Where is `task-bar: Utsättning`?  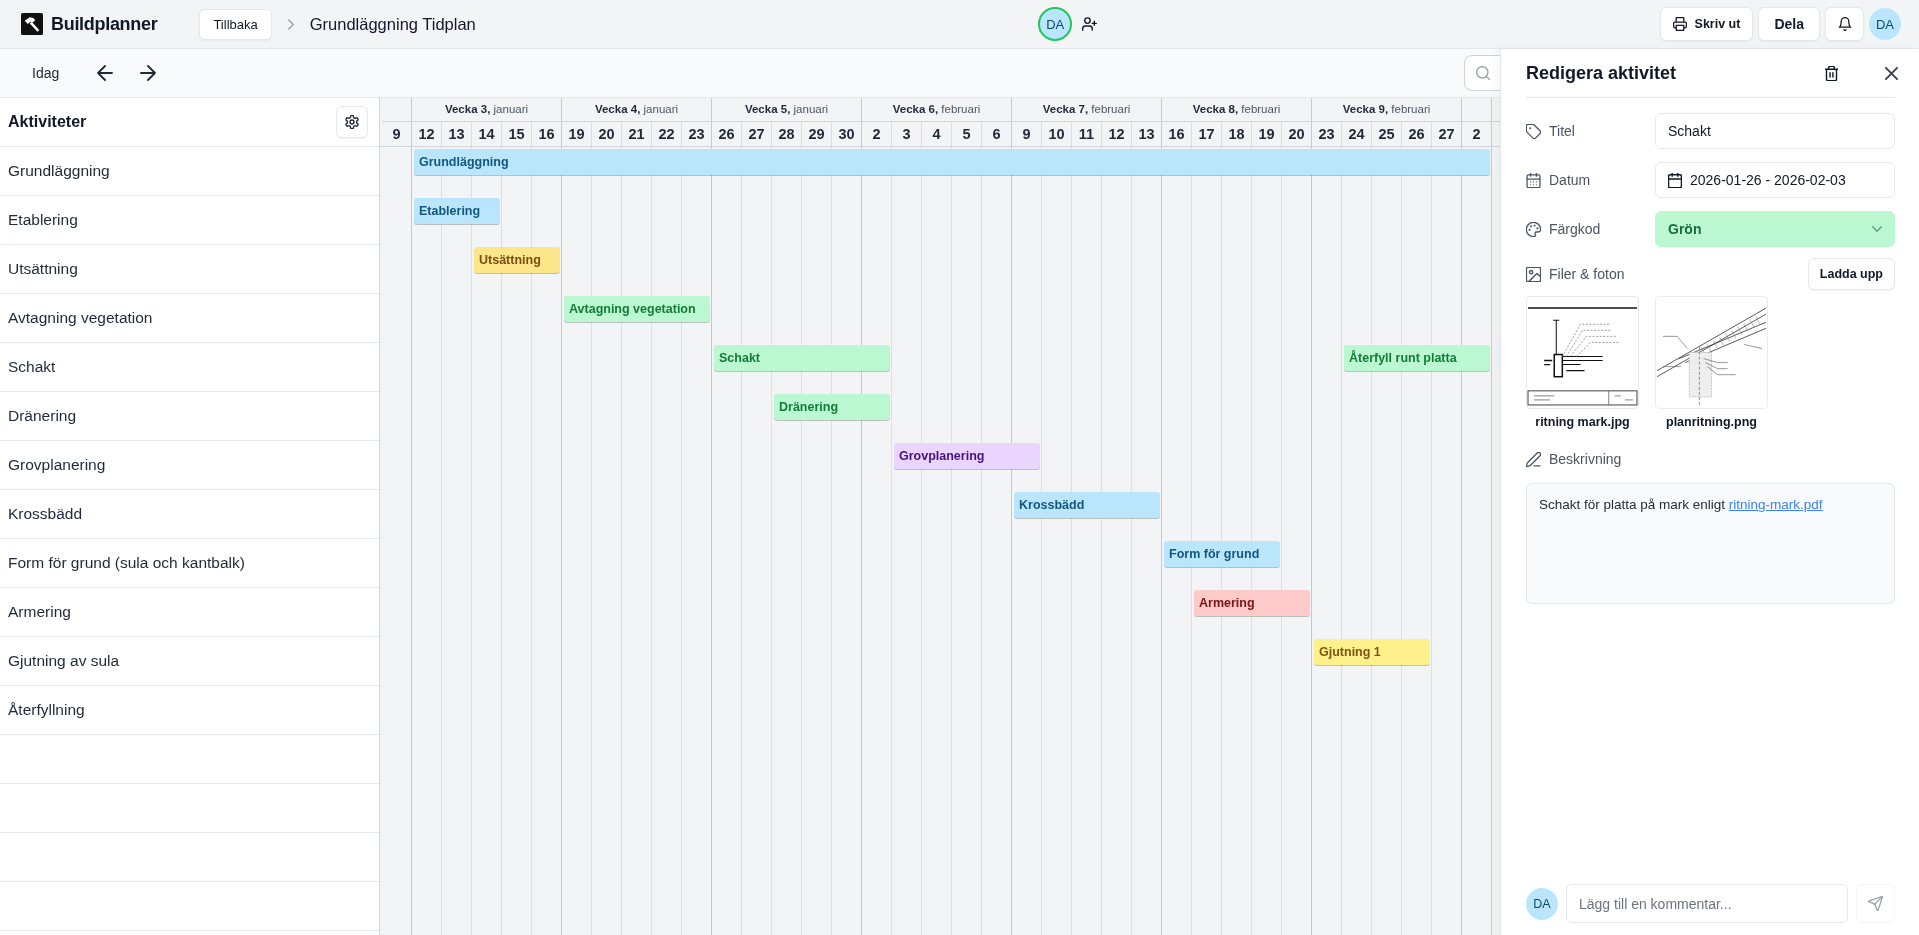
task-bar: Utsättning is located at coordinates (517, 260).